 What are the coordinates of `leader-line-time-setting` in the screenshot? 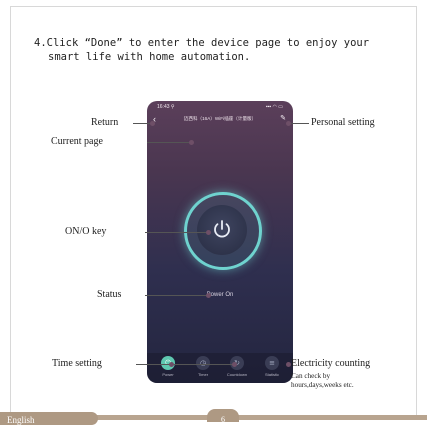 It's located at (184, 364).